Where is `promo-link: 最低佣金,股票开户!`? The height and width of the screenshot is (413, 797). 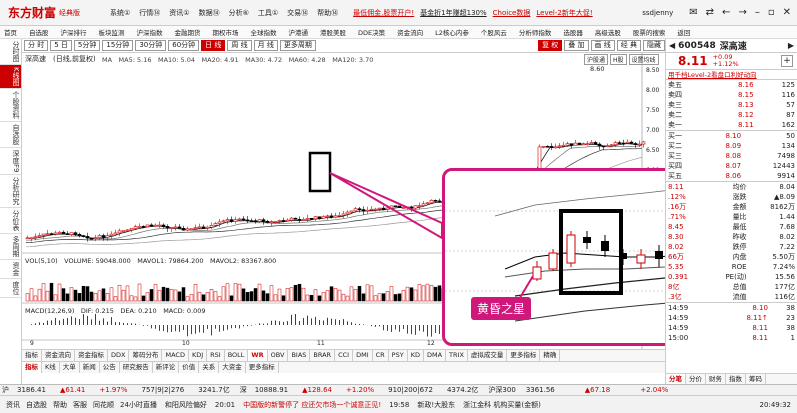 promo-link: 最低佣金,股票开户! is located at coordinates (383, 13).